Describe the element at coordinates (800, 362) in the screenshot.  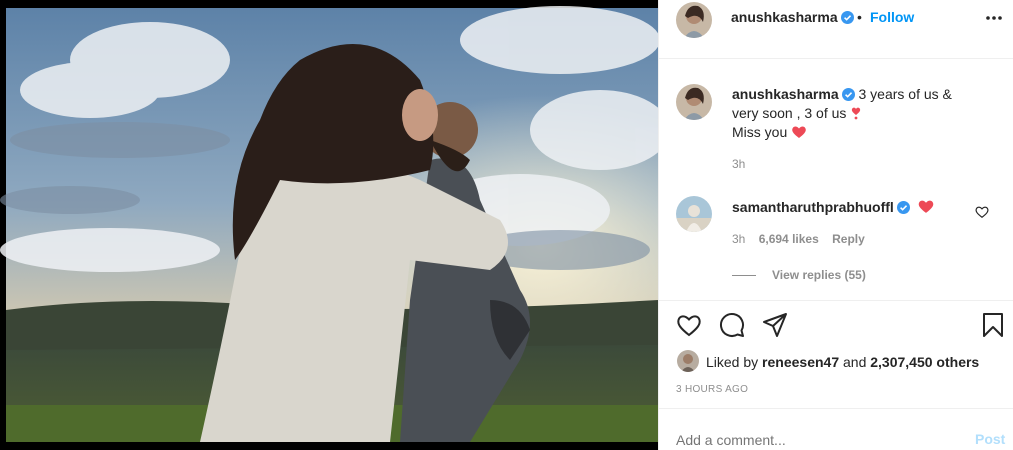
I see `liked-by-user: reneesen47` at that location.